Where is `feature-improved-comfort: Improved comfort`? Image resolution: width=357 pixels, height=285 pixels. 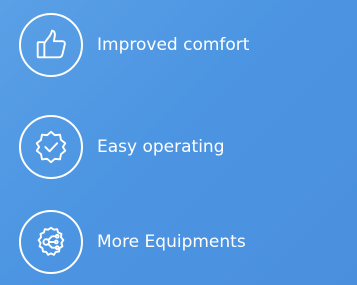
feature-improved-comfort: Improved comfort is located at coordinates (134, 45).